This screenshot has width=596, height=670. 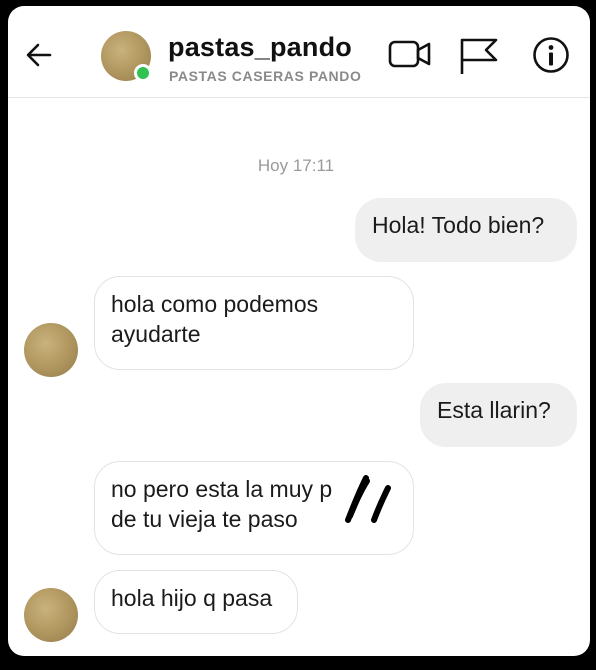 I want to click on online-status-dot, so click(x=143, y=73).